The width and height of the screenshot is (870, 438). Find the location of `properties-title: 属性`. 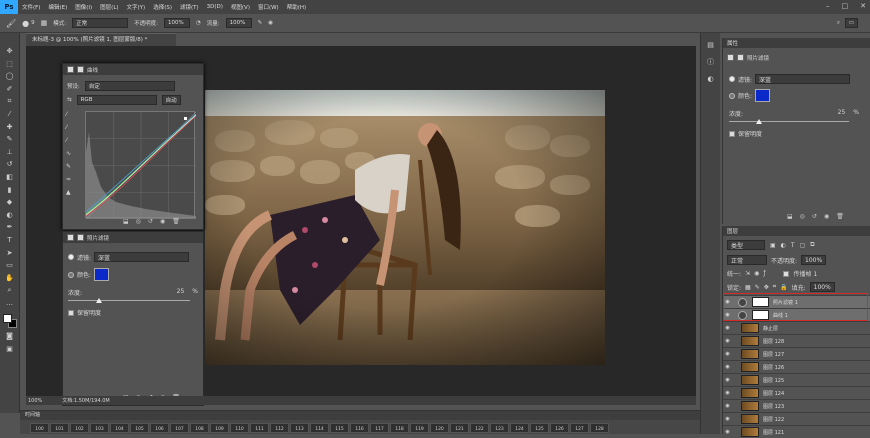

properties-title: 属性 is located at coordinates (732, 43).